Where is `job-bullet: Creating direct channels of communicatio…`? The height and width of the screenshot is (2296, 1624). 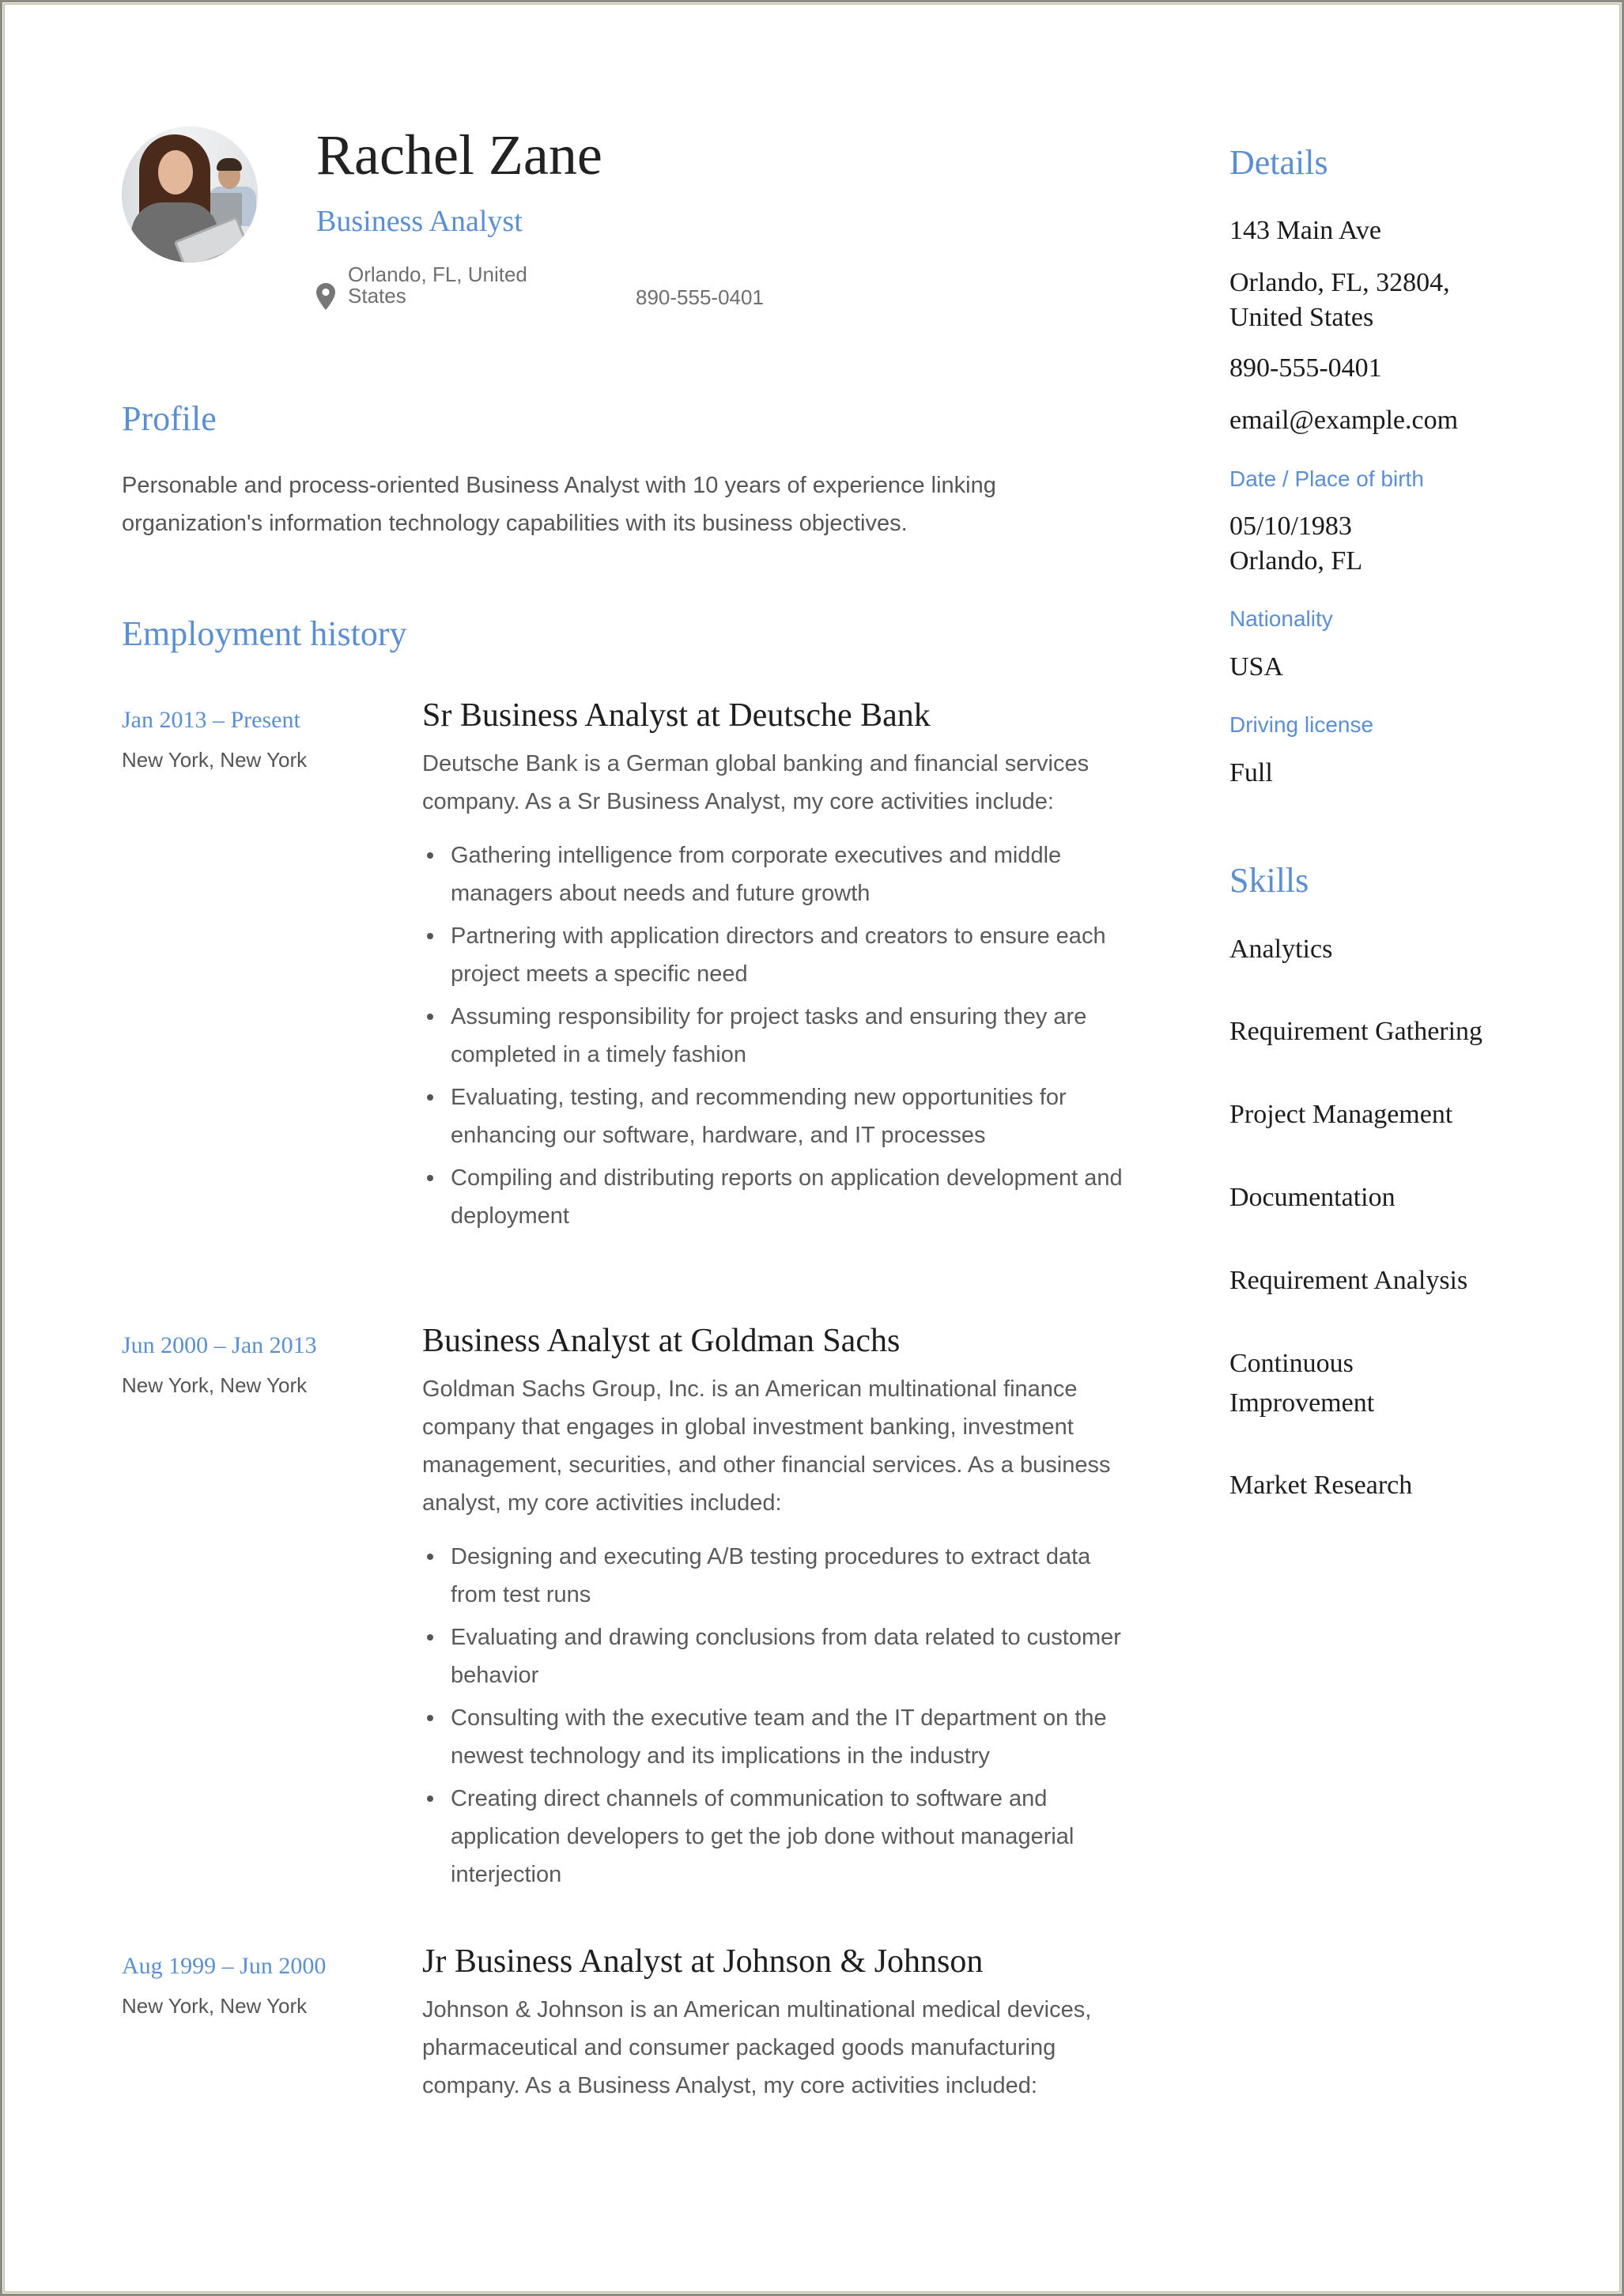 job-bullet: Creating direct channels of communicatio… is located at coordinates (781, 1837).